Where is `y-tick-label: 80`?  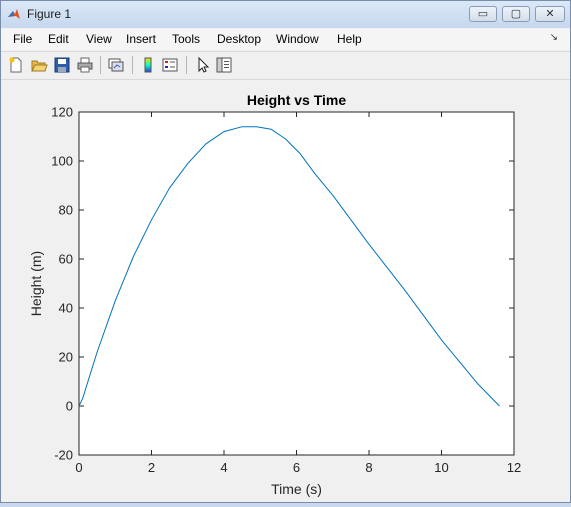
y-tick-label: 80 is located at coordinates (66, 210).